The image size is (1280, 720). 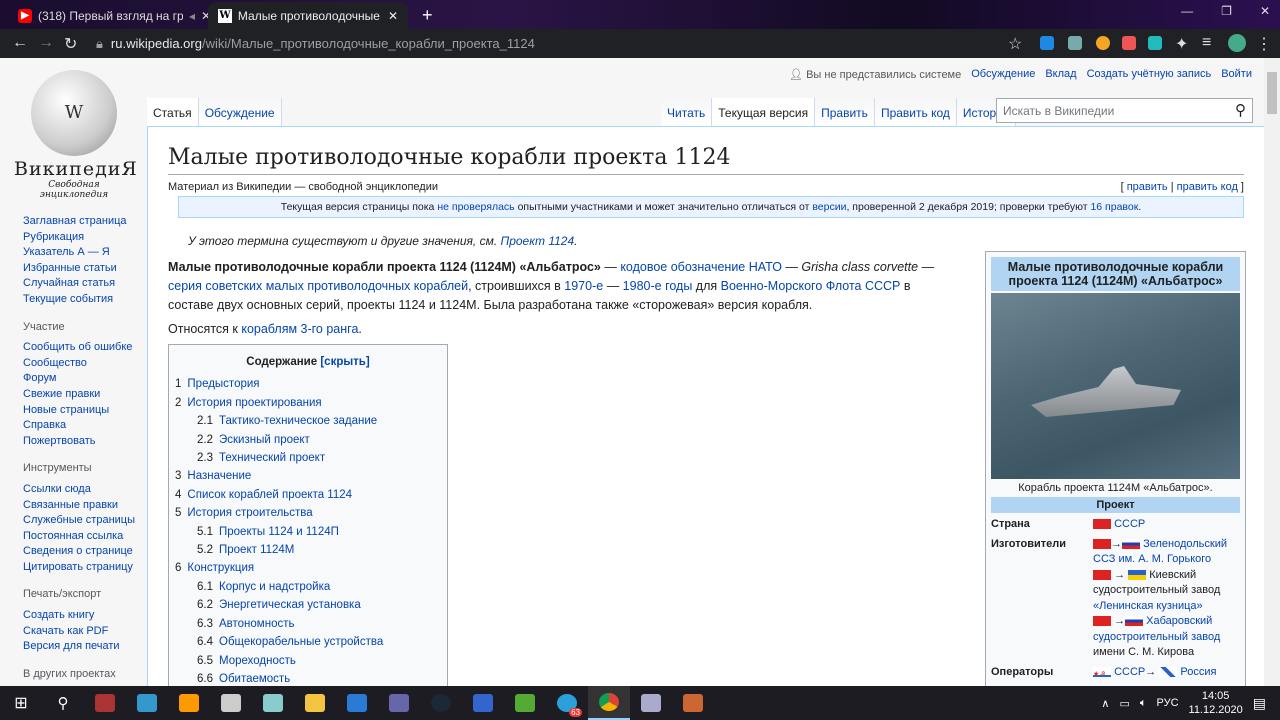 I want to click on sidebar-link: Сообщить об ошибке, so click(x=83, y=348).